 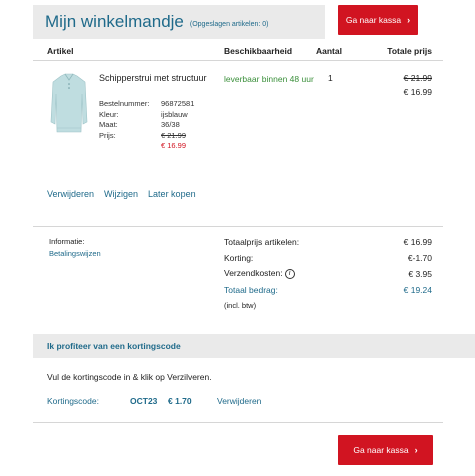 I want to click on column-header-article: Artikel, so click(x=60, y=51).